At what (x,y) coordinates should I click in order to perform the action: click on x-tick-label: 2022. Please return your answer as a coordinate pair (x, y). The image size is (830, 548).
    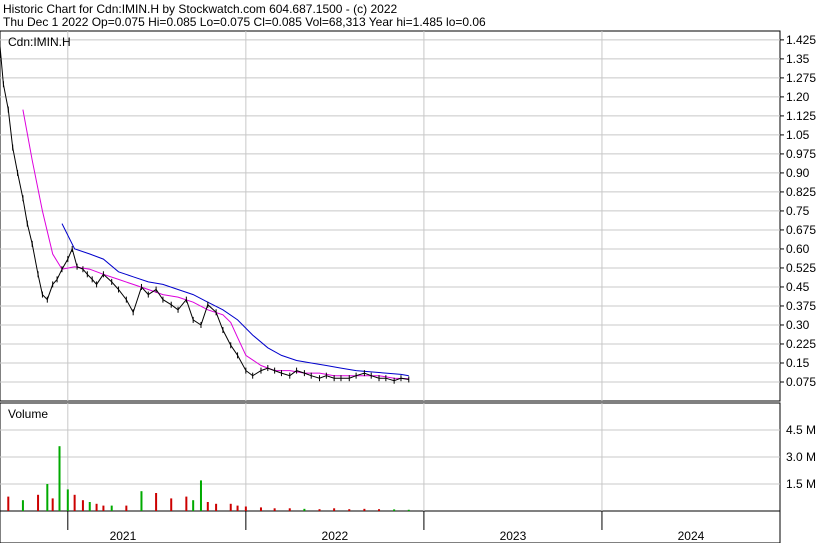
    Looking at the image, I should click on (335, 536).